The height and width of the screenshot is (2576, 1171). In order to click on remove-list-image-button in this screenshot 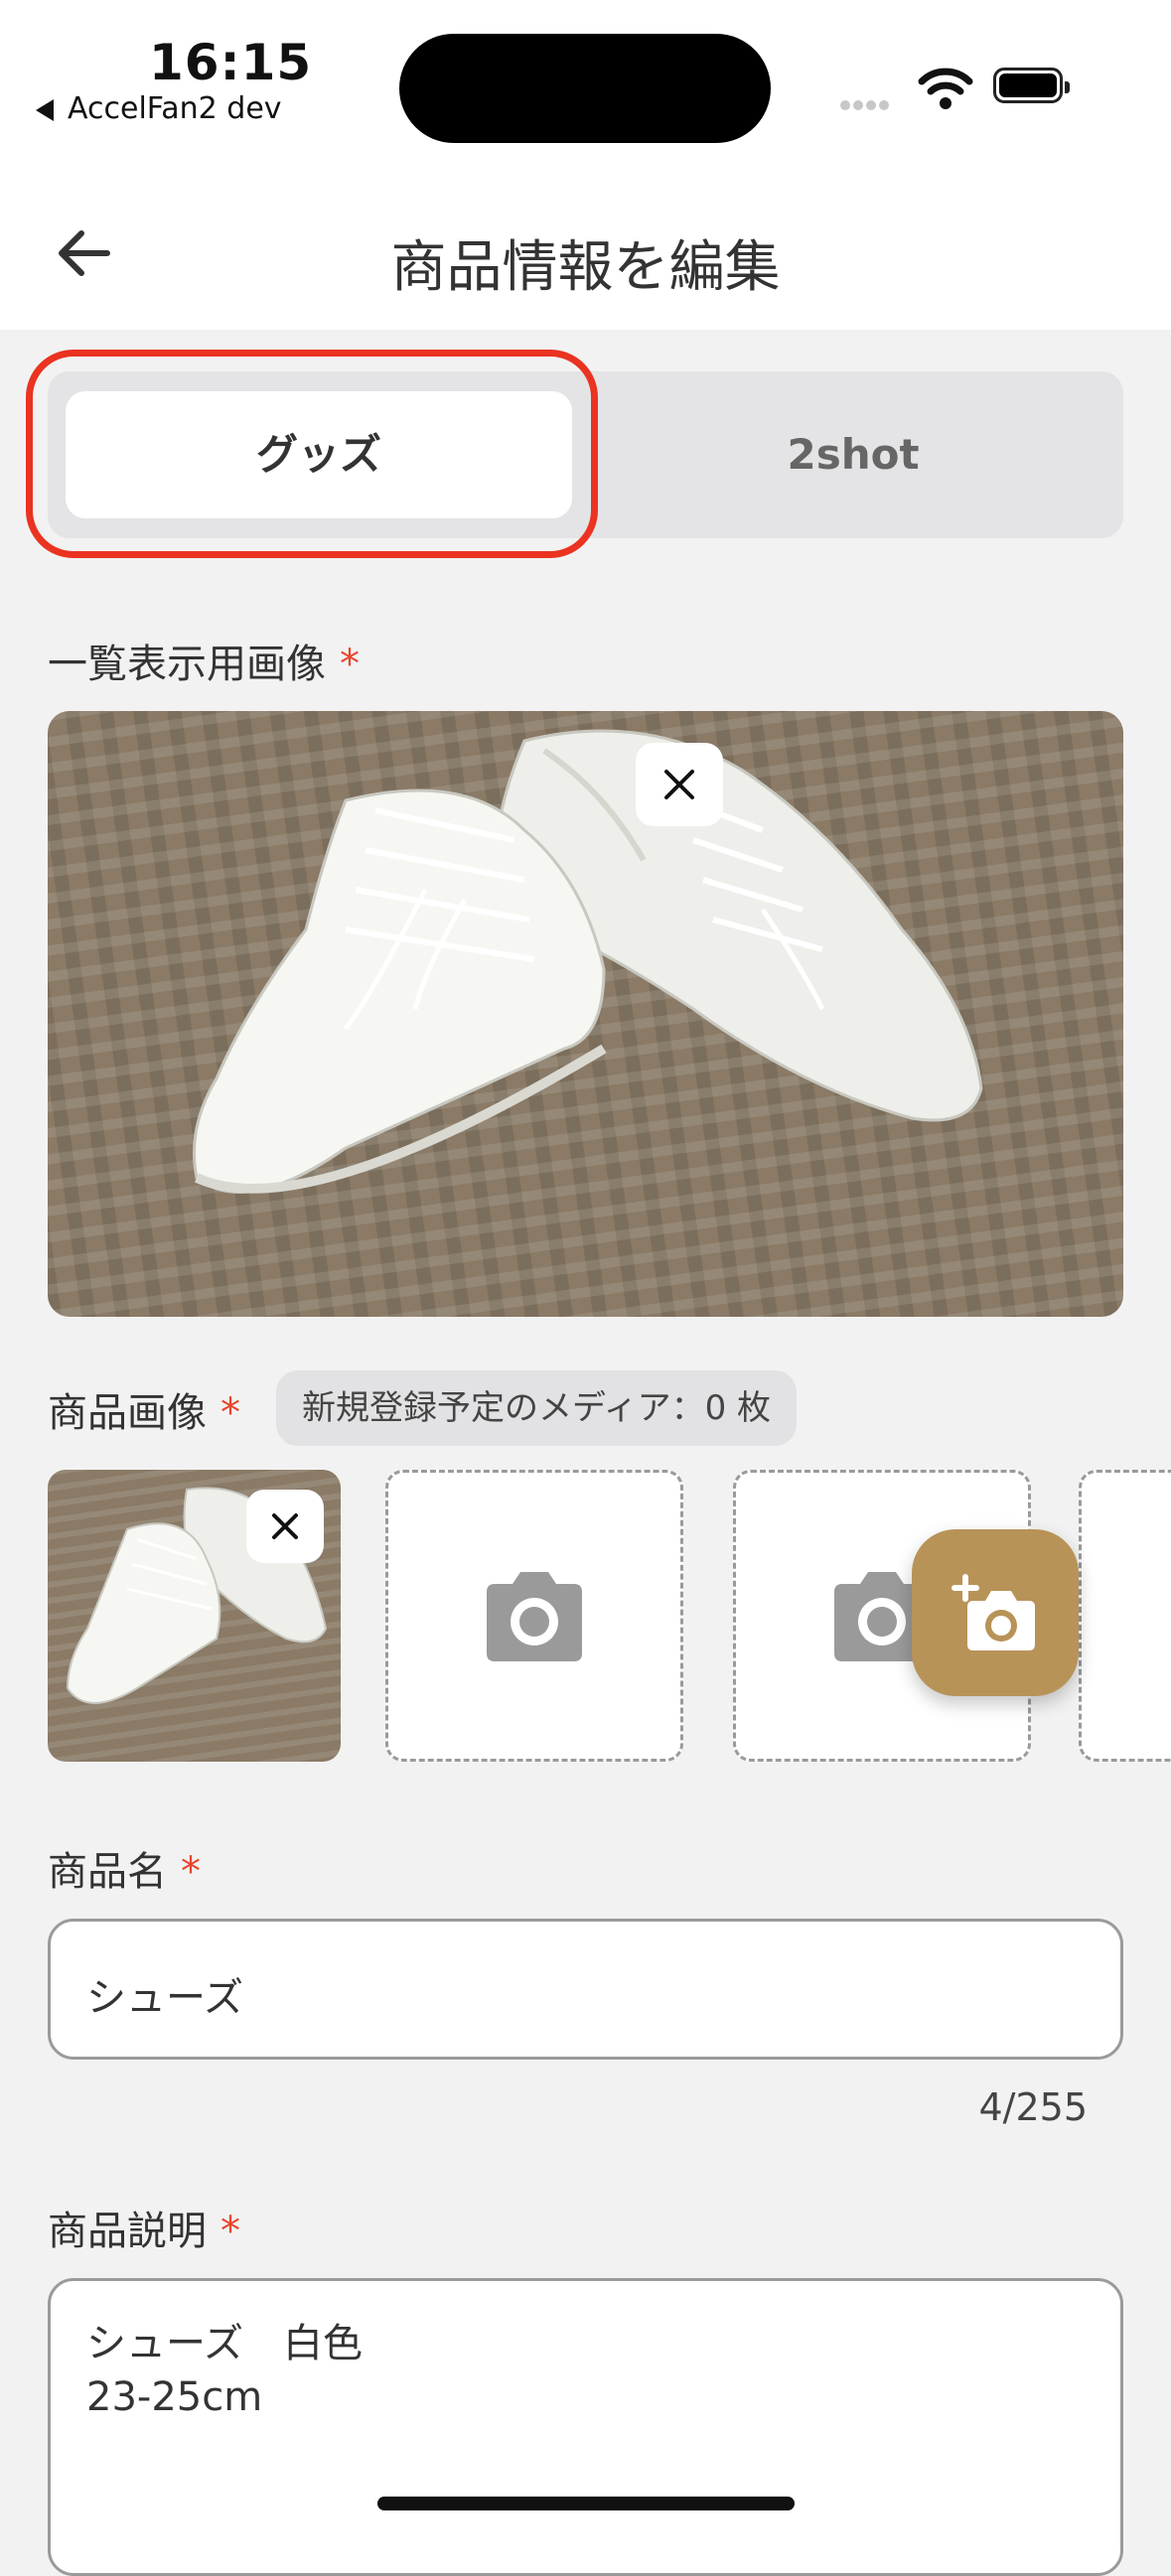, I will do `click(679, 784)`.